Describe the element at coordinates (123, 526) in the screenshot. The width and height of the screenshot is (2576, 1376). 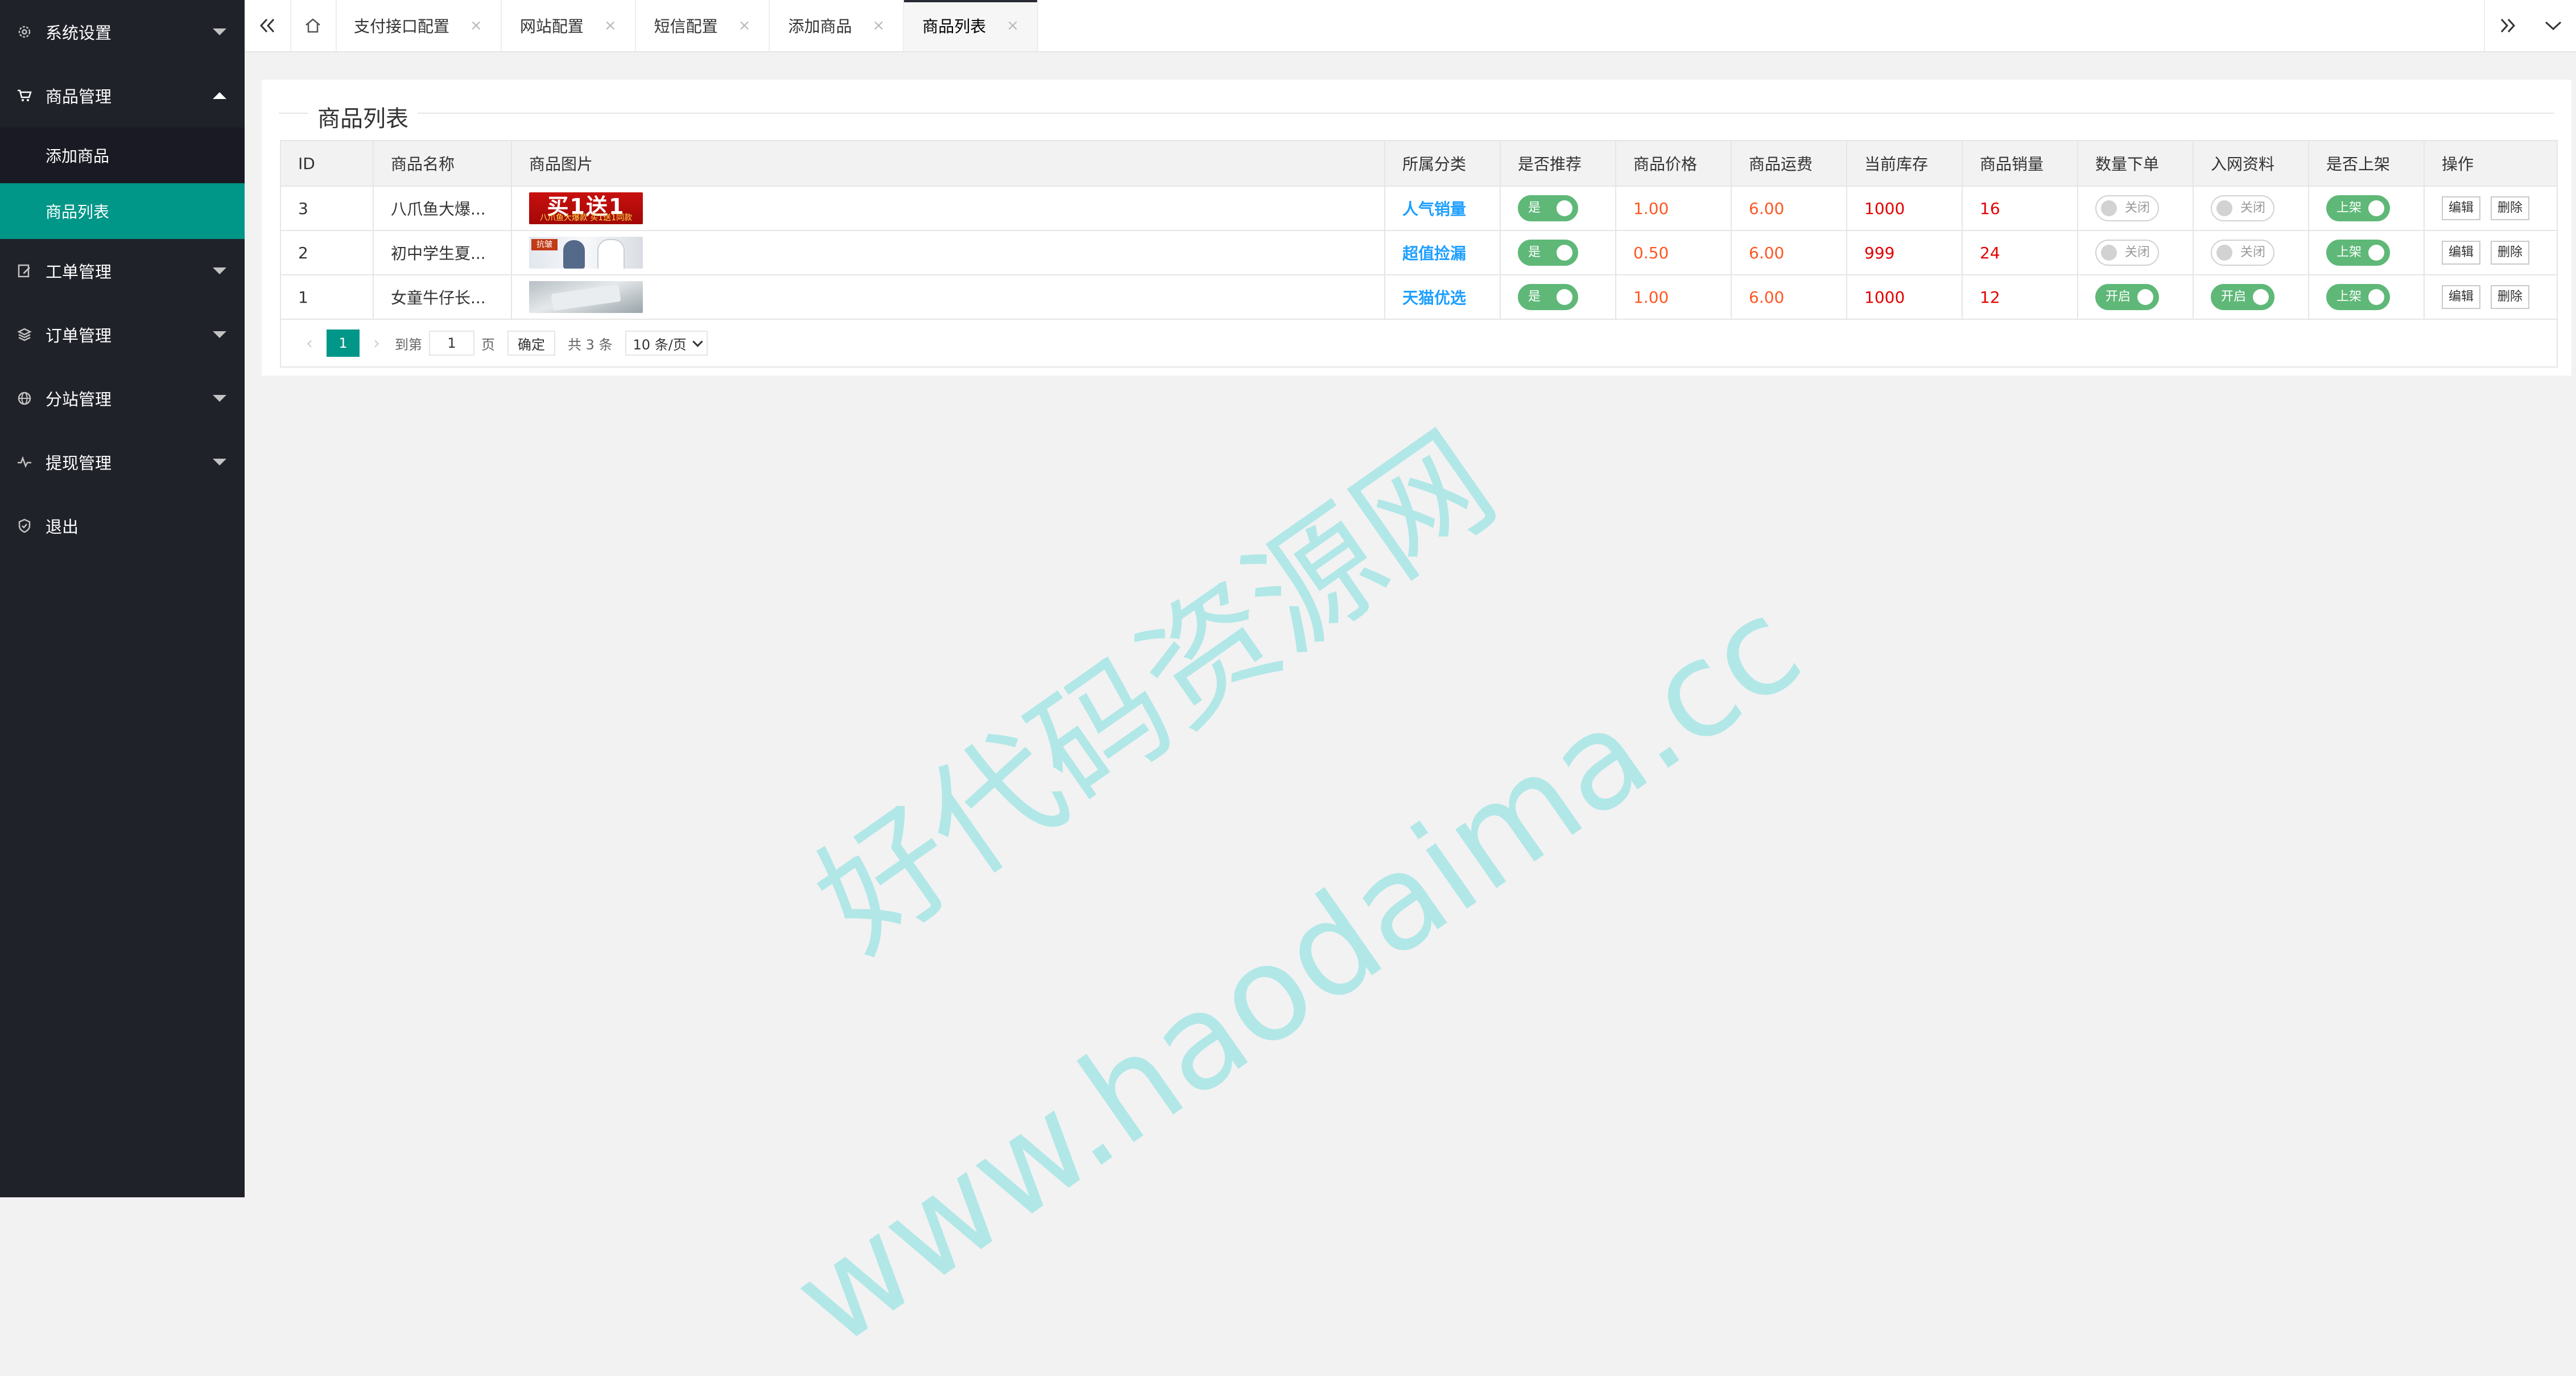
I see `sidebar-item-logout: 退出` at that location.